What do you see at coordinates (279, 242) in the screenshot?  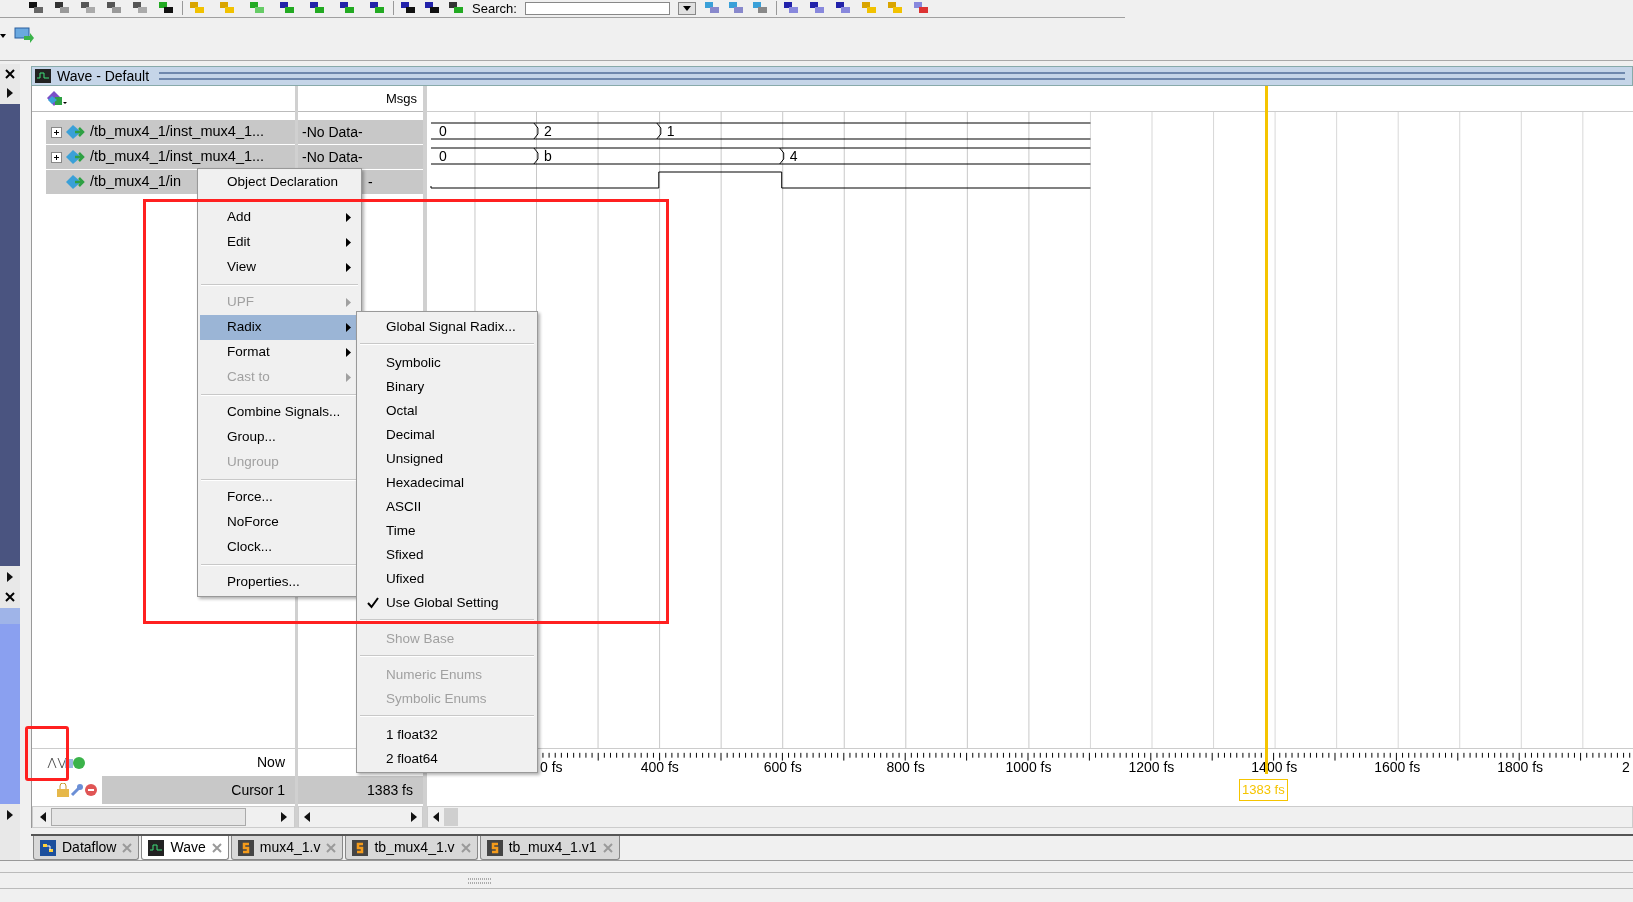 I see `menu-item: Edit` at bounding box center [279, 242].